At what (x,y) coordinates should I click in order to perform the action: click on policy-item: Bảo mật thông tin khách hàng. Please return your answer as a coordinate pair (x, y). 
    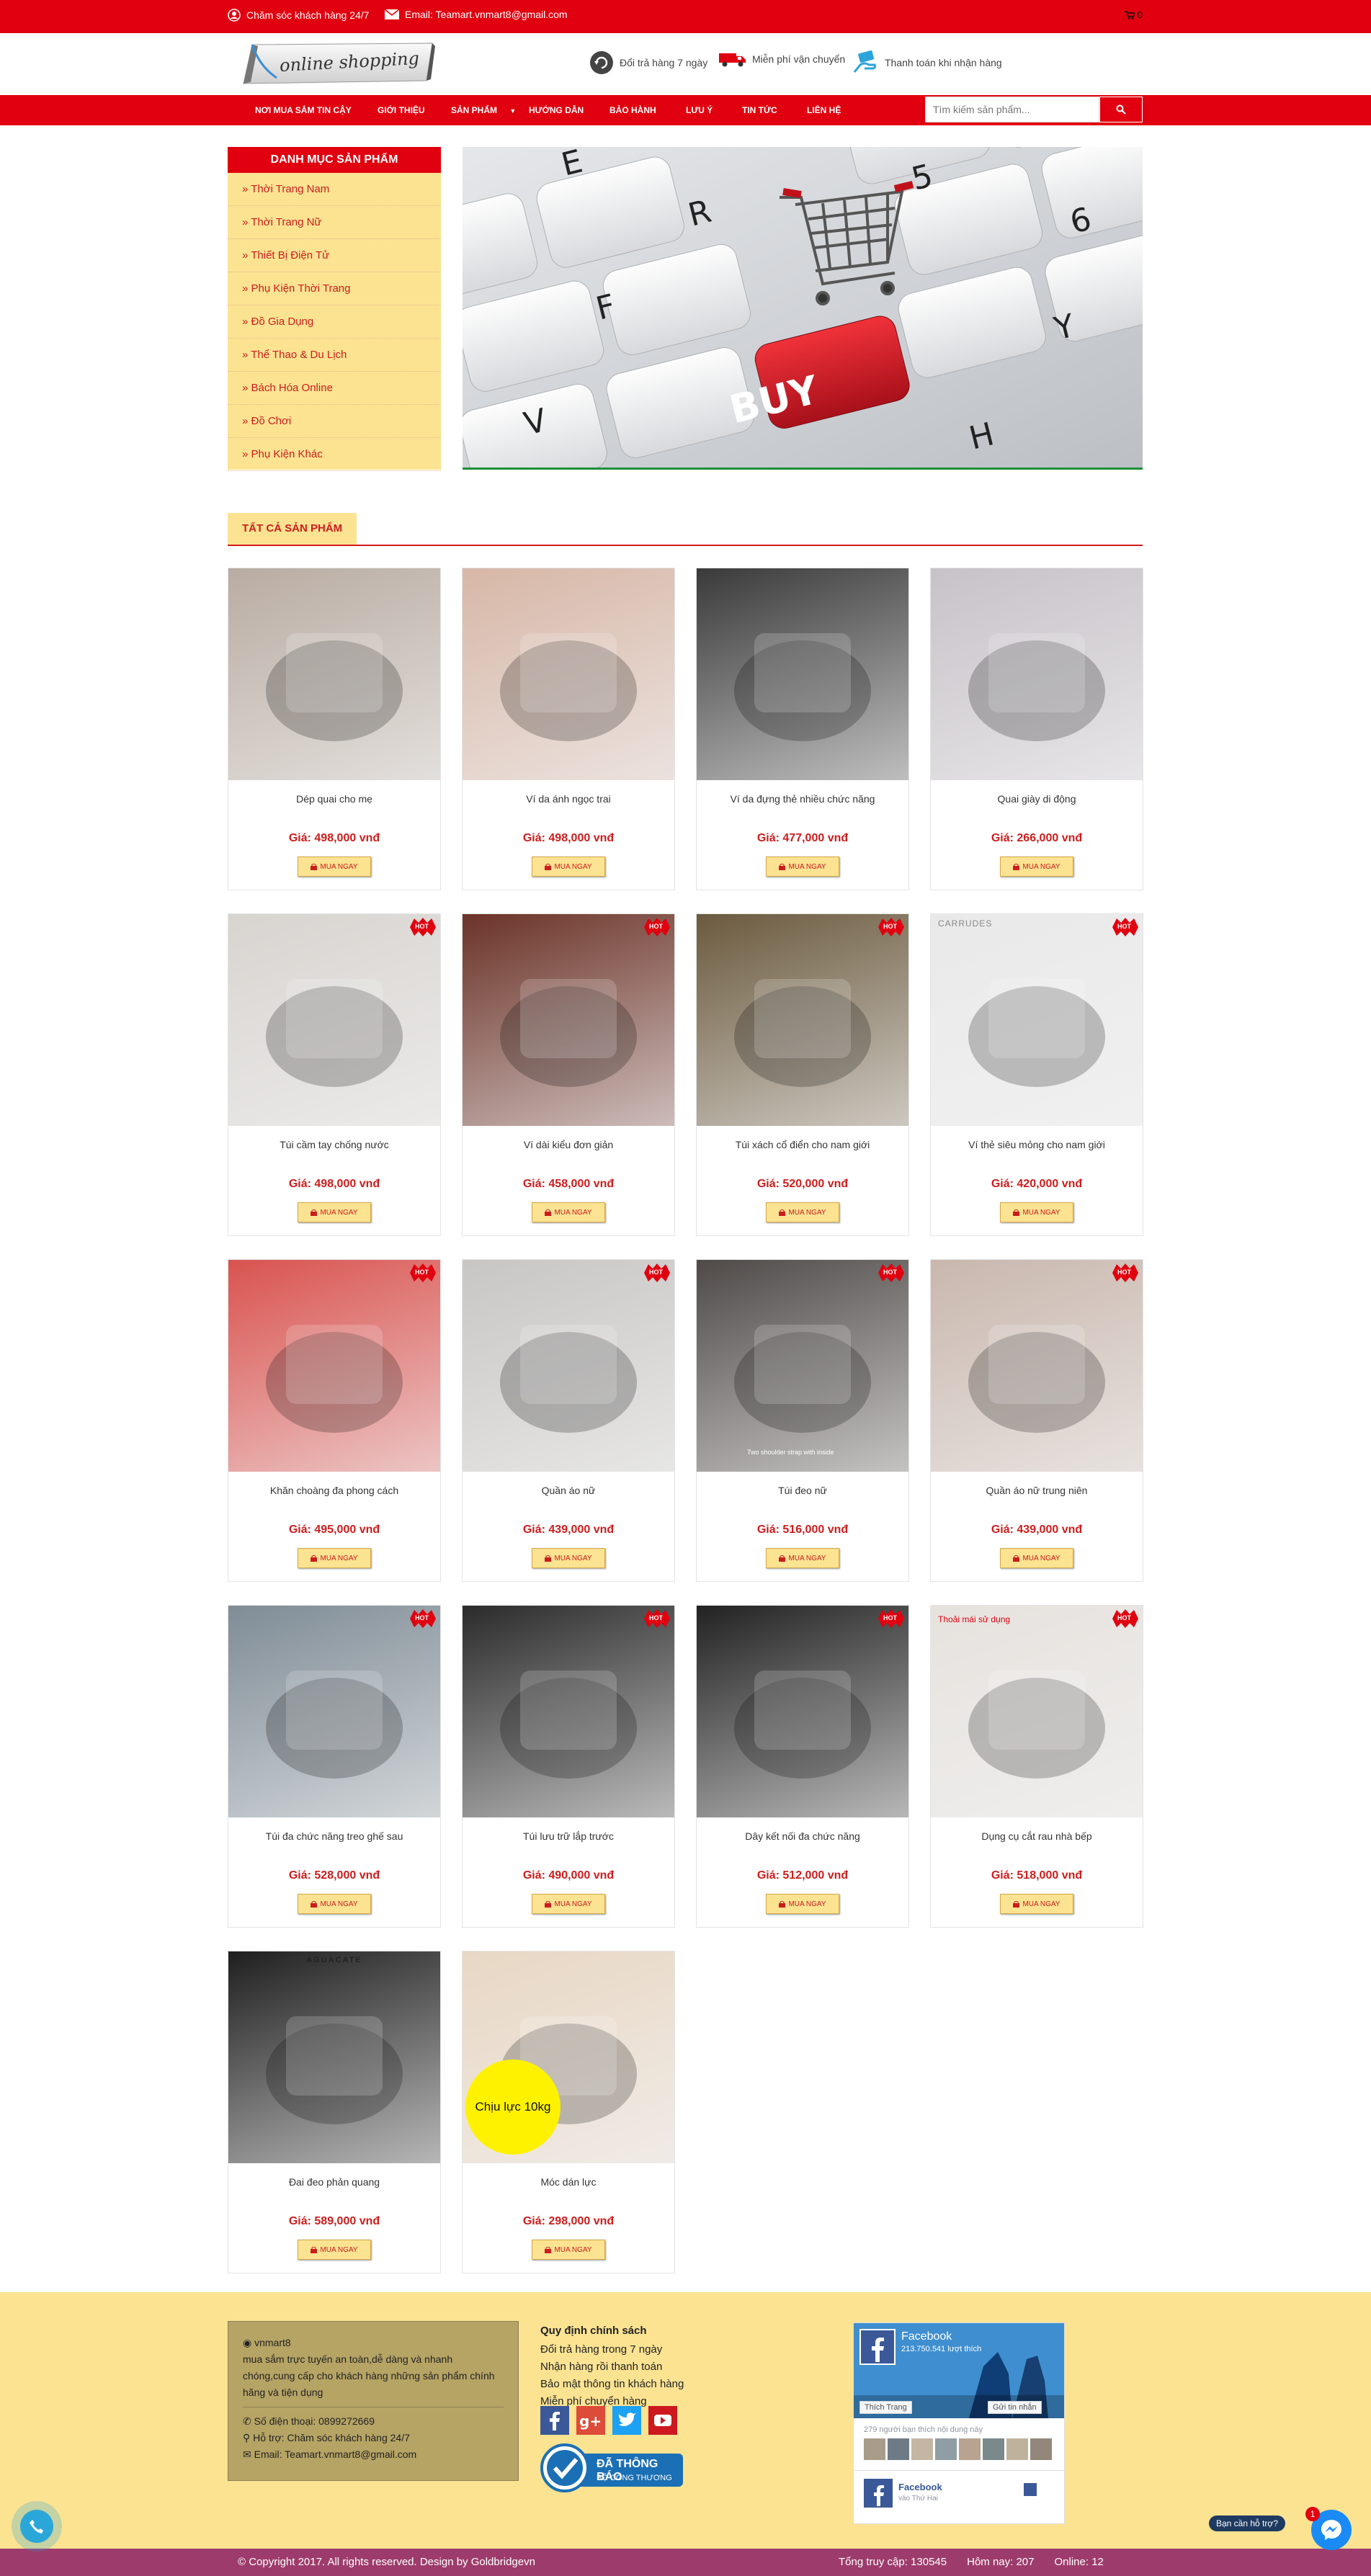
    Looking at the image, I should click on (634, 2384).